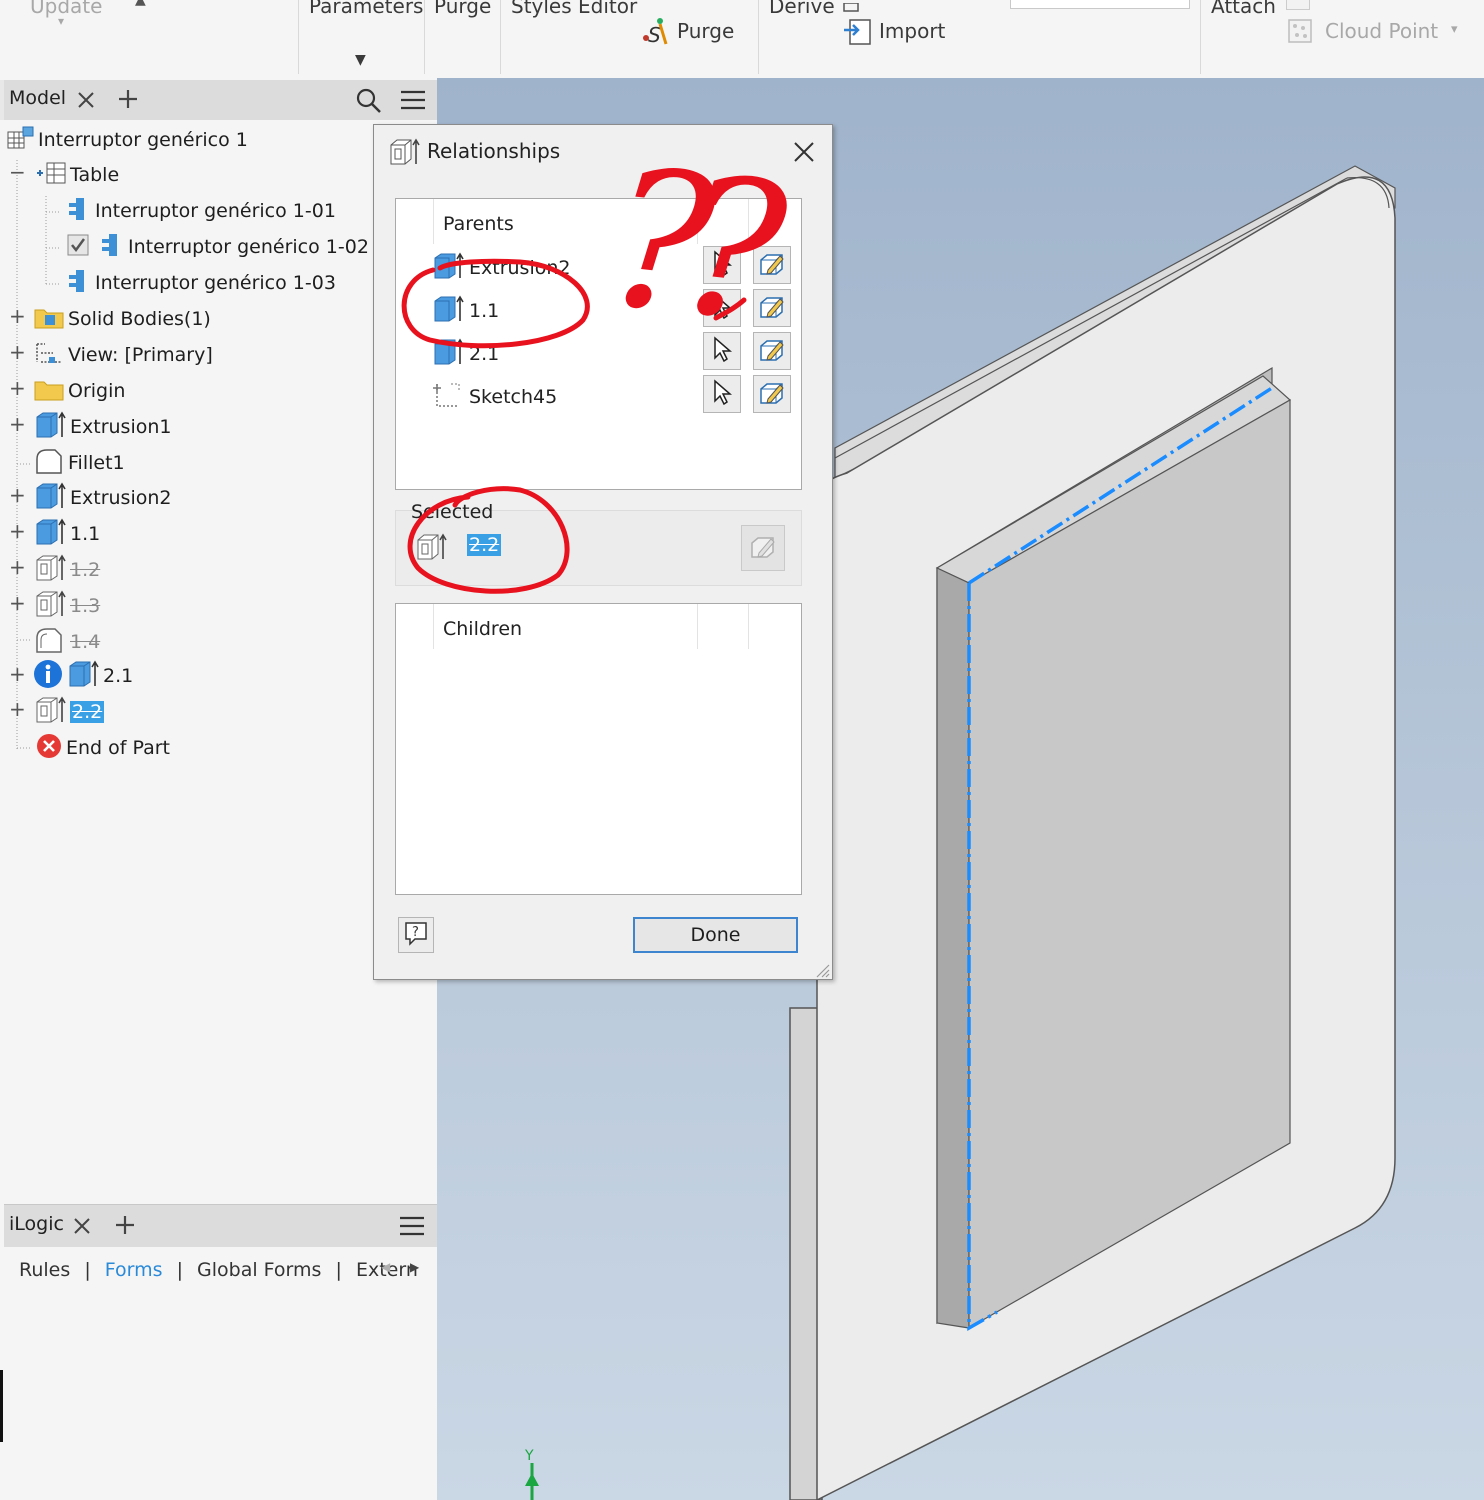 The width and height of the screenshot is (1484, 1500). Describe the element at coordinates (574, 9) in the screenshot. I see `styles-editor-button: Styles Editor` at that location.